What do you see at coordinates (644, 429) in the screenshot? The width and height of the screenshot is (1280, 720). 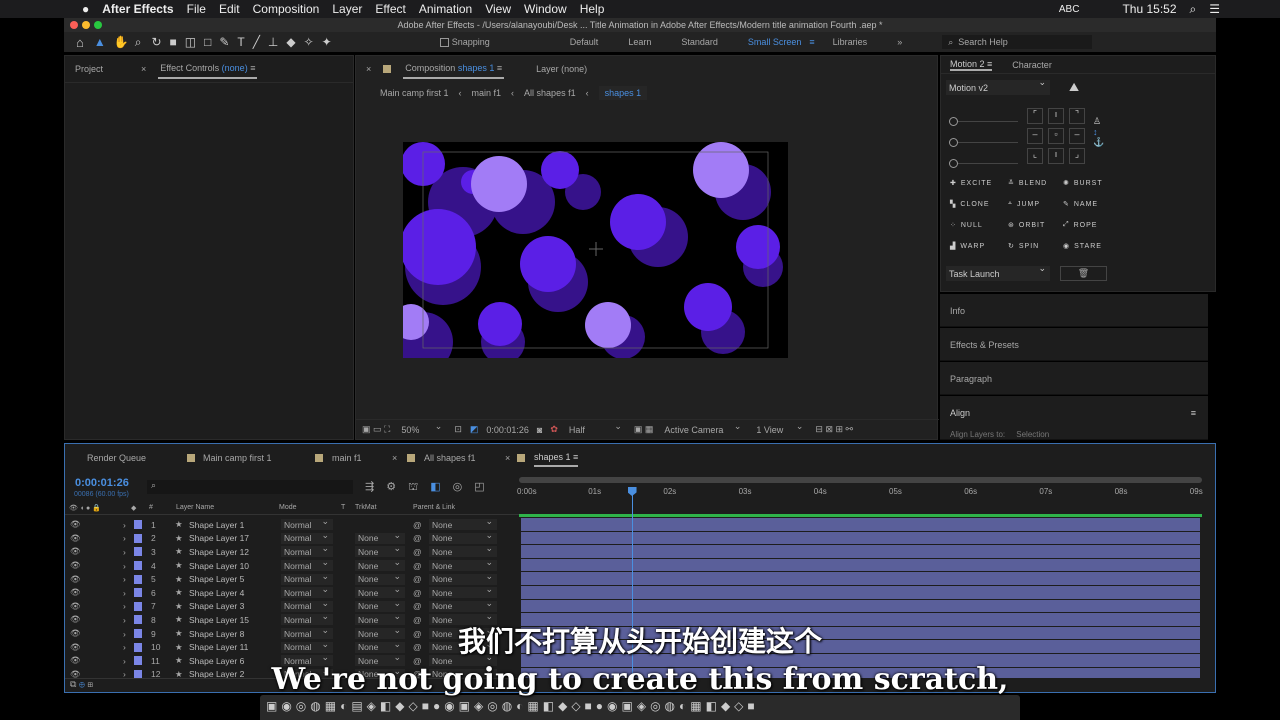 I see `transparency-grid-icon: ▣ ▦` at bounding box center [644, 429].